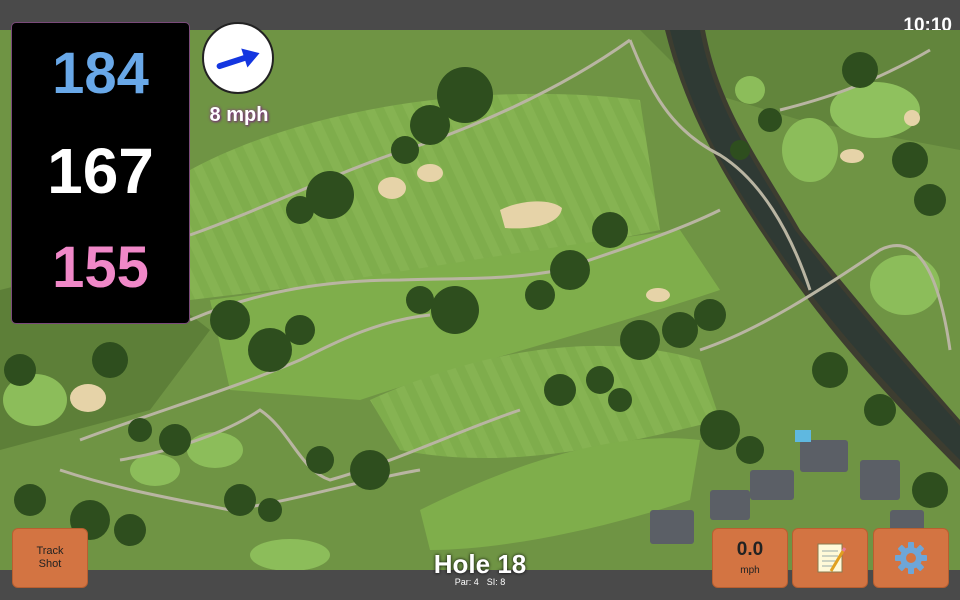  What do you see at coordinates (239, 115) in the screenshot?
I see `wind-speed-label: 8 mph` at bounding box center [239, 115].